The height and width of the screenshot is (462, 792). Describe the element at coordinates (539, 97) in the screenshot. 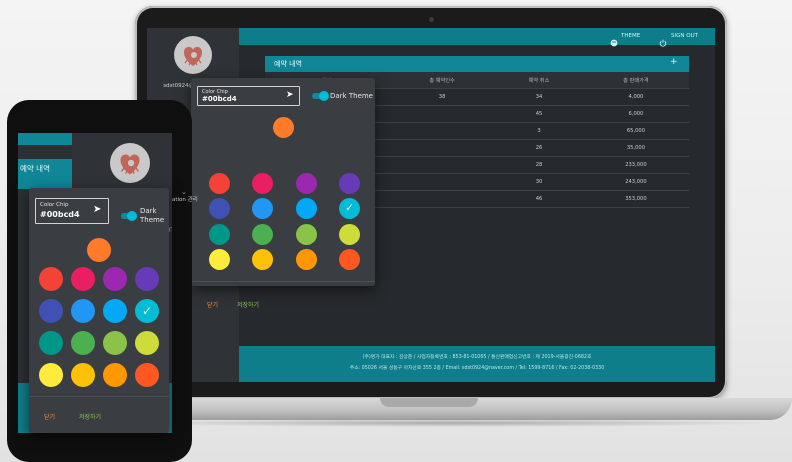

I see `cell: 34` at that location.